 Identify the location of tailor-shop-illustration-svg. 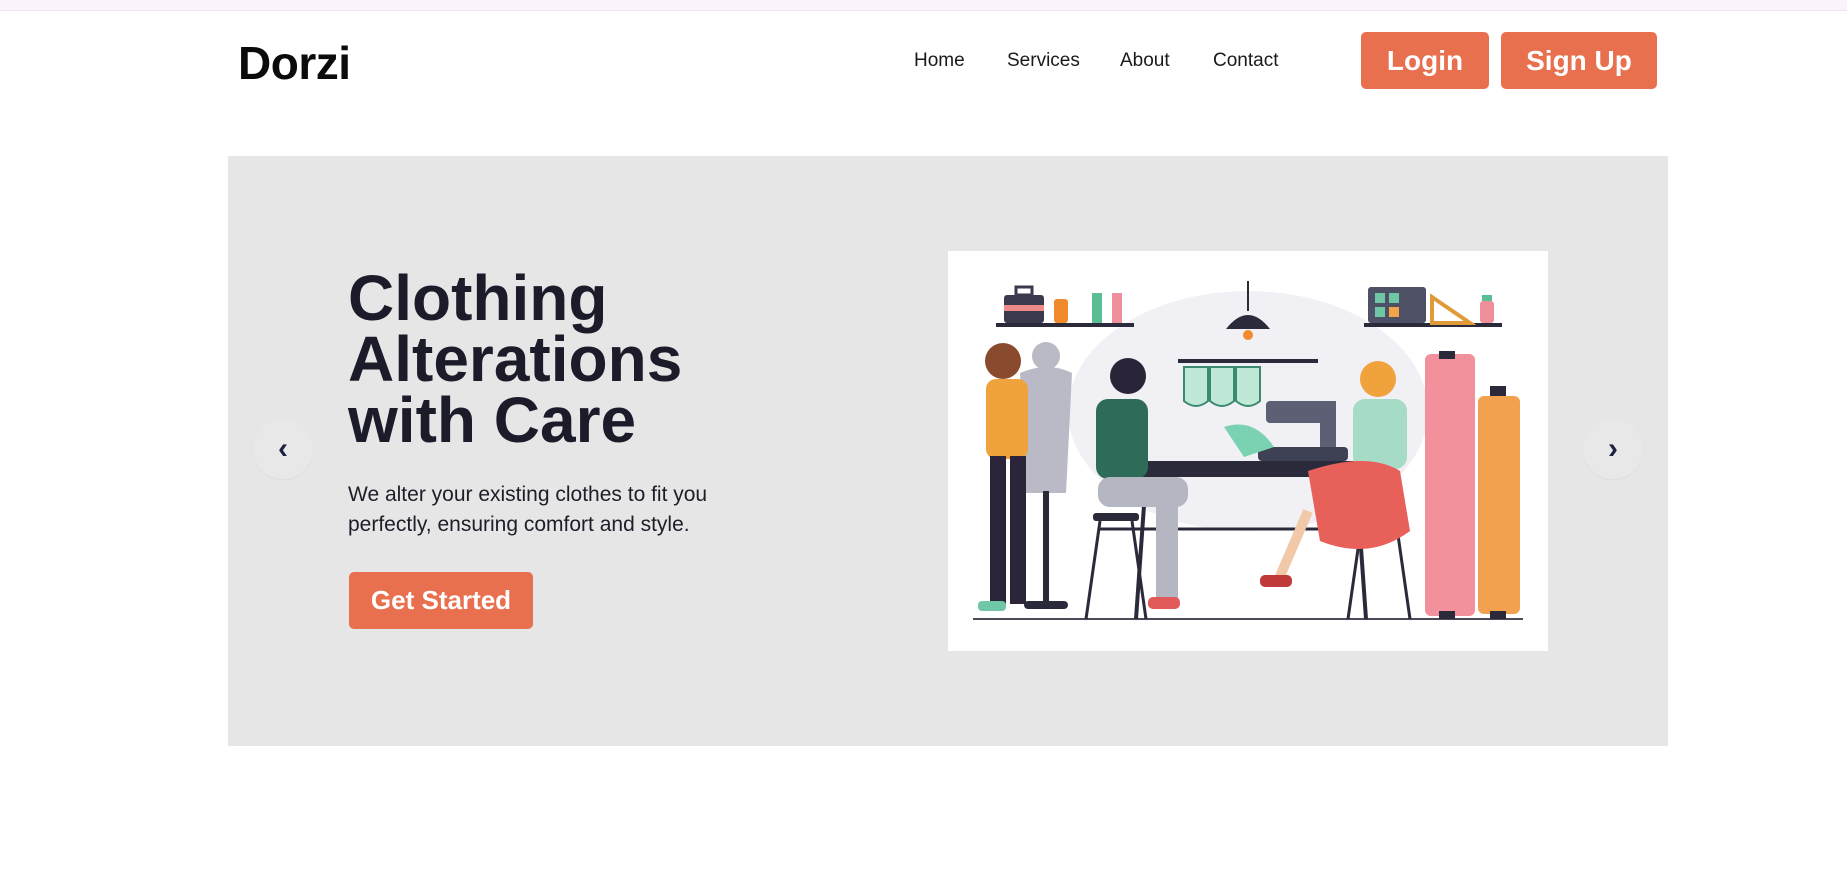
(1248, 450).